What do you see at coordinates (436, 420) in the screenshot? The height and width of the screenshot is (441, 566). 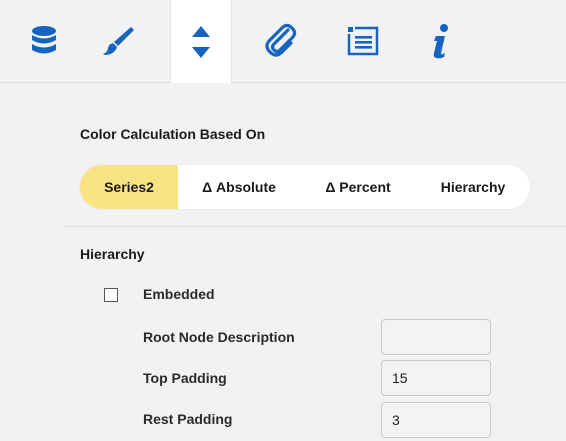 I see `rest-padding-input` at bounding box center [436, 420].